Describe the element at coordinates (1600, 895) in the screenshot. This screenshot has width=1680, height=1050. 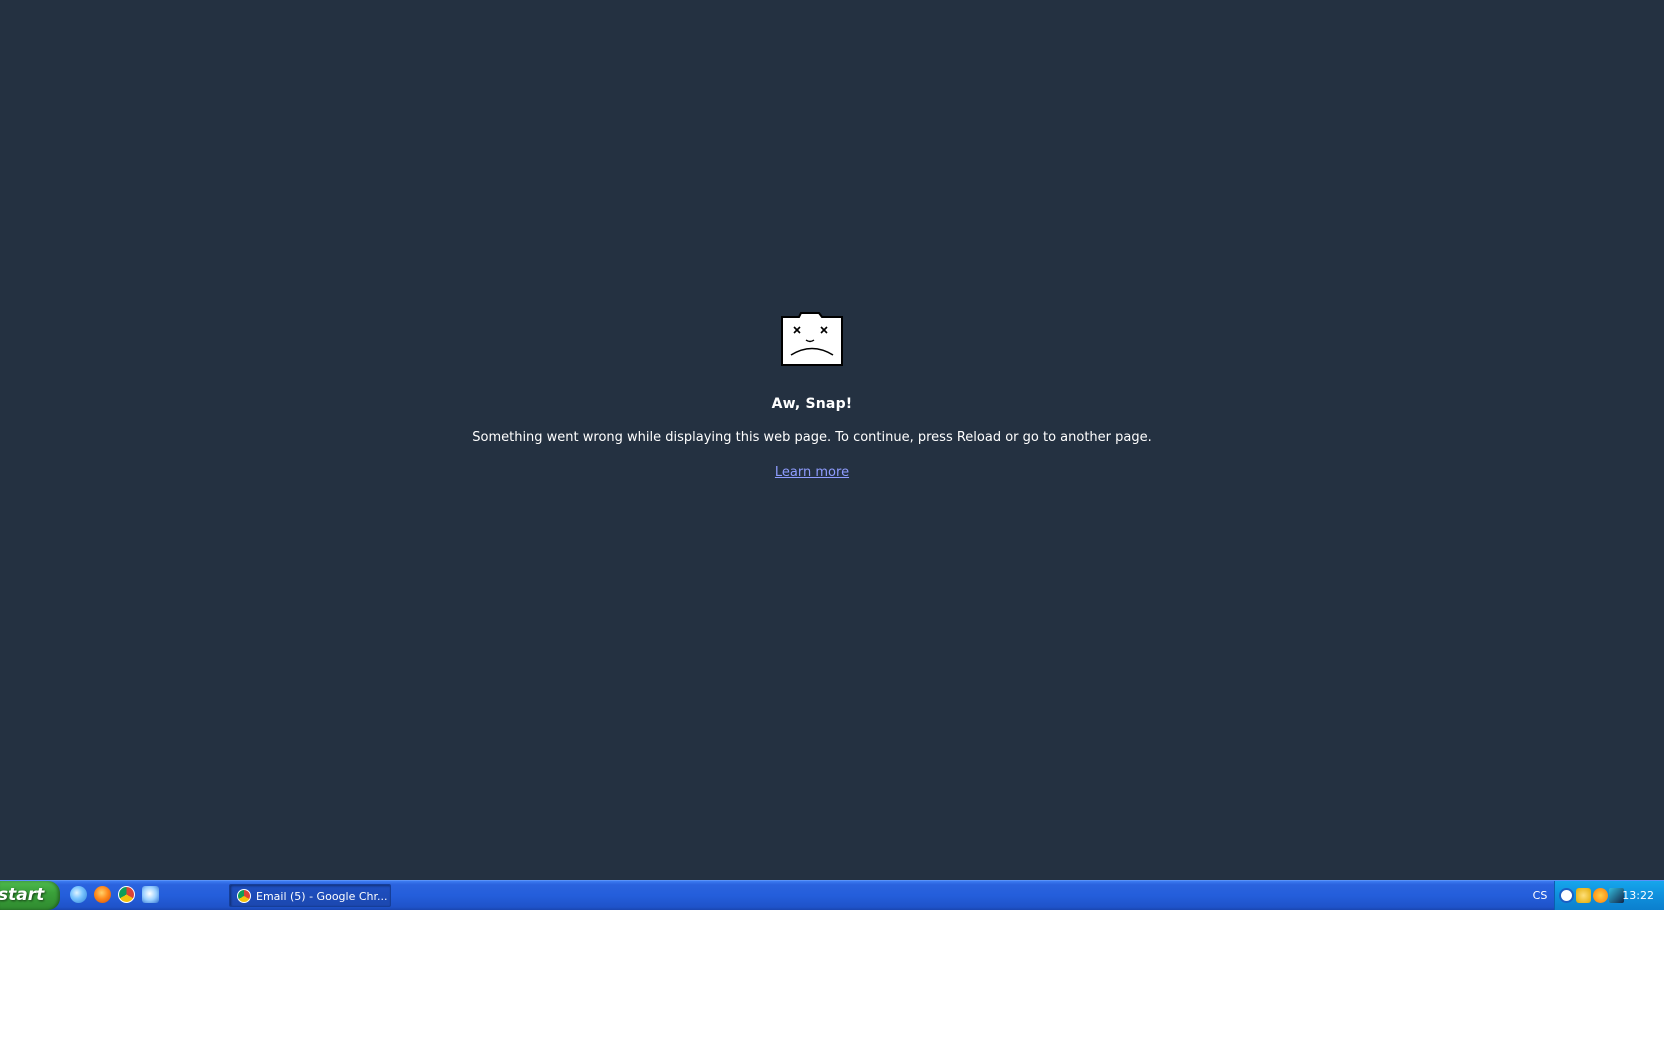
I see `sun-icon` at that location.